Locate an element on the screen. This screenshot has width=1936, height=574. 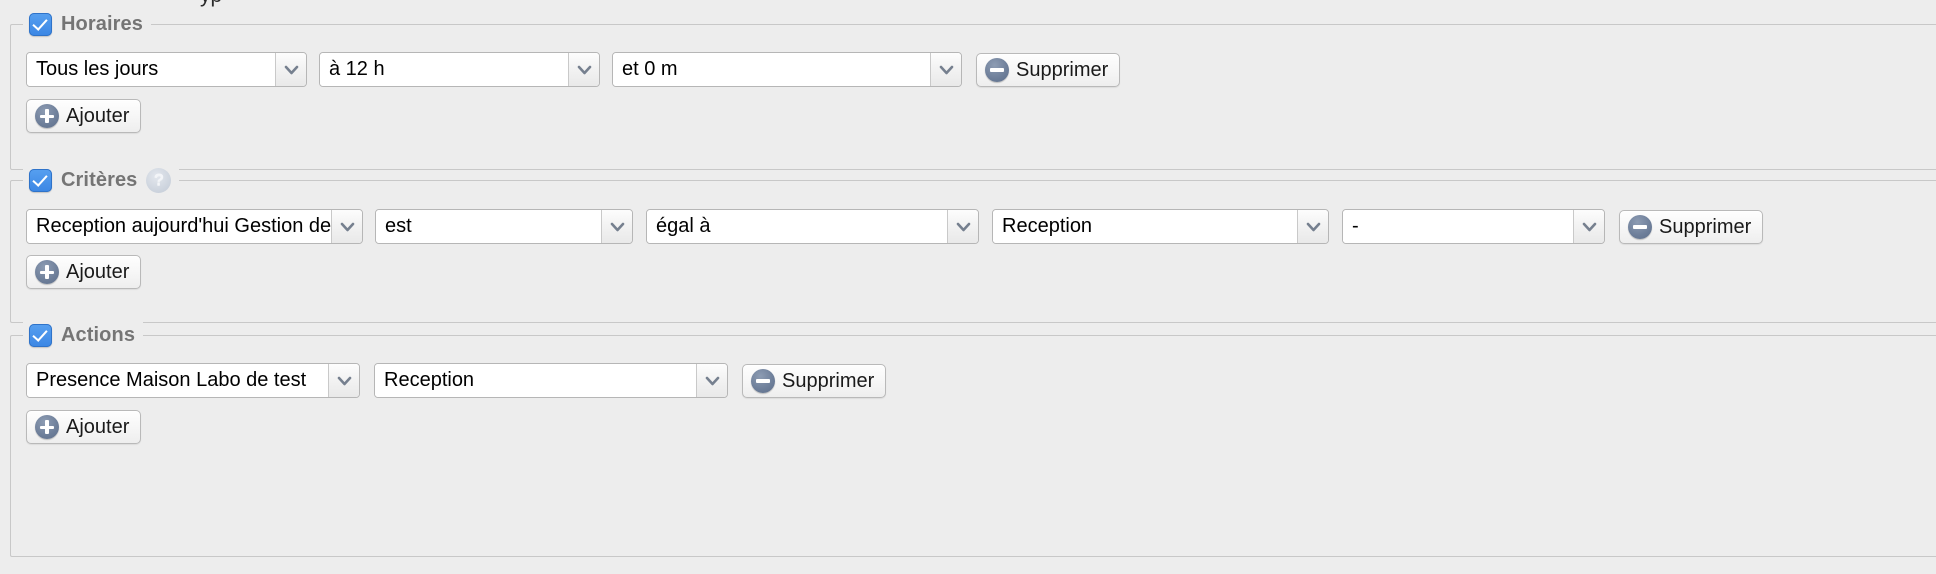
actions-delete-button: Supprimer is located at coordinates (814, 380).